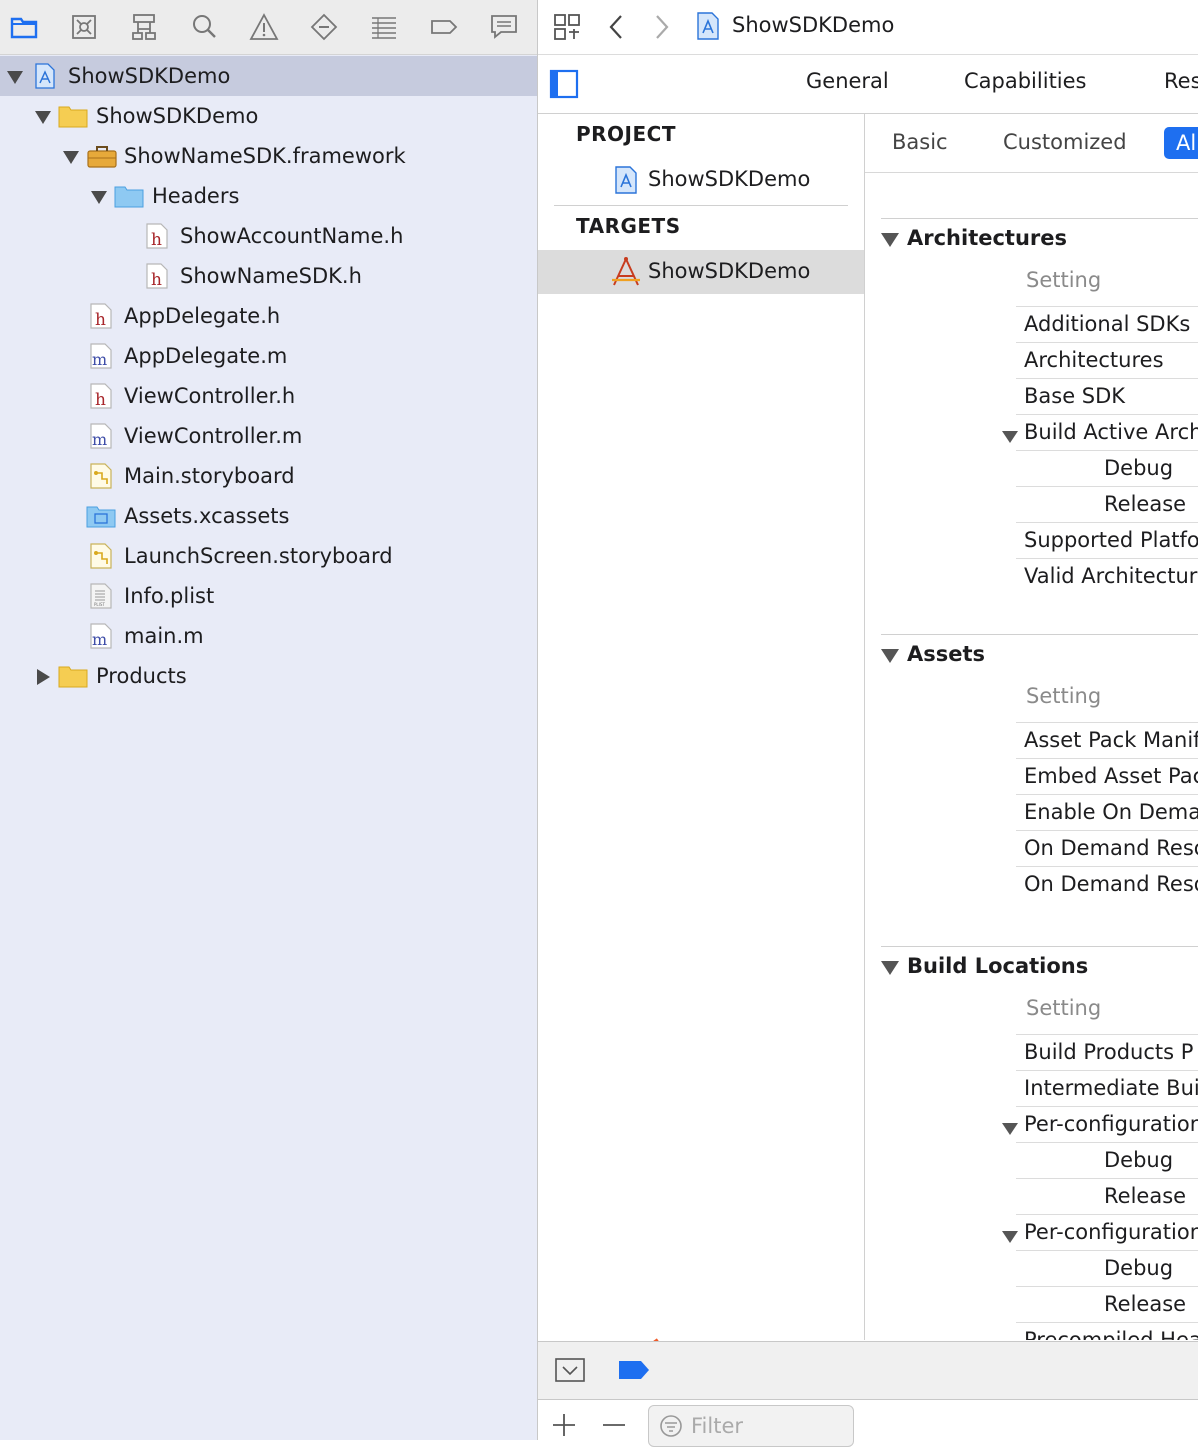  I want to click on setting-row: Additional SDKs, so click(1107, 324).